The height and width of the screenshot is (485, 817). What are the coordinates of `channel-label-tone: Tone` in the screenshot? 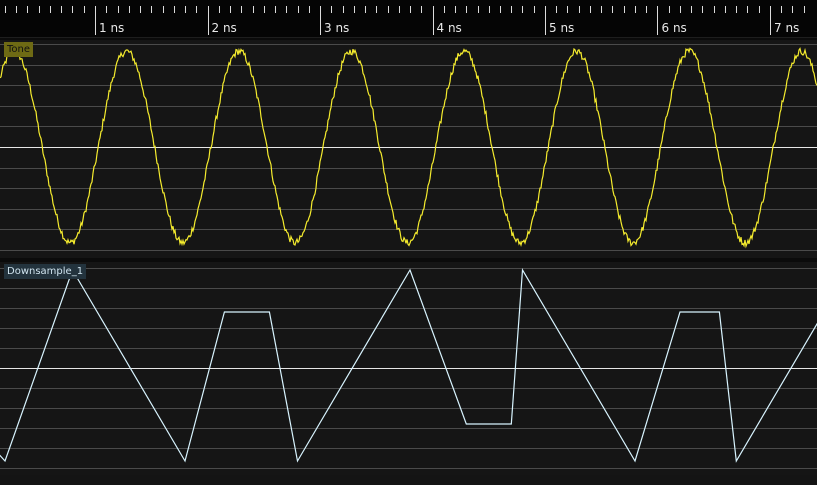 It's located at (19, 49).